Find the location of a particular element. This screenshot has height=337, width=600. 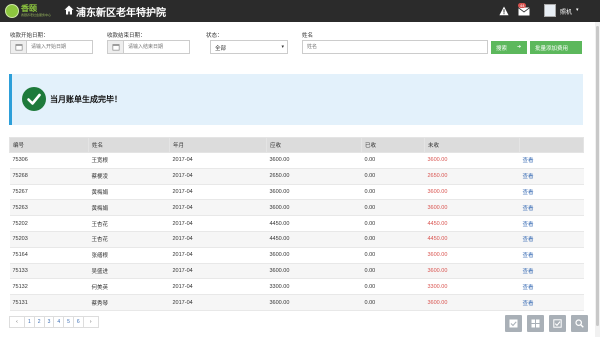

pagination-next-button: › is located at coordinates (90, 322).